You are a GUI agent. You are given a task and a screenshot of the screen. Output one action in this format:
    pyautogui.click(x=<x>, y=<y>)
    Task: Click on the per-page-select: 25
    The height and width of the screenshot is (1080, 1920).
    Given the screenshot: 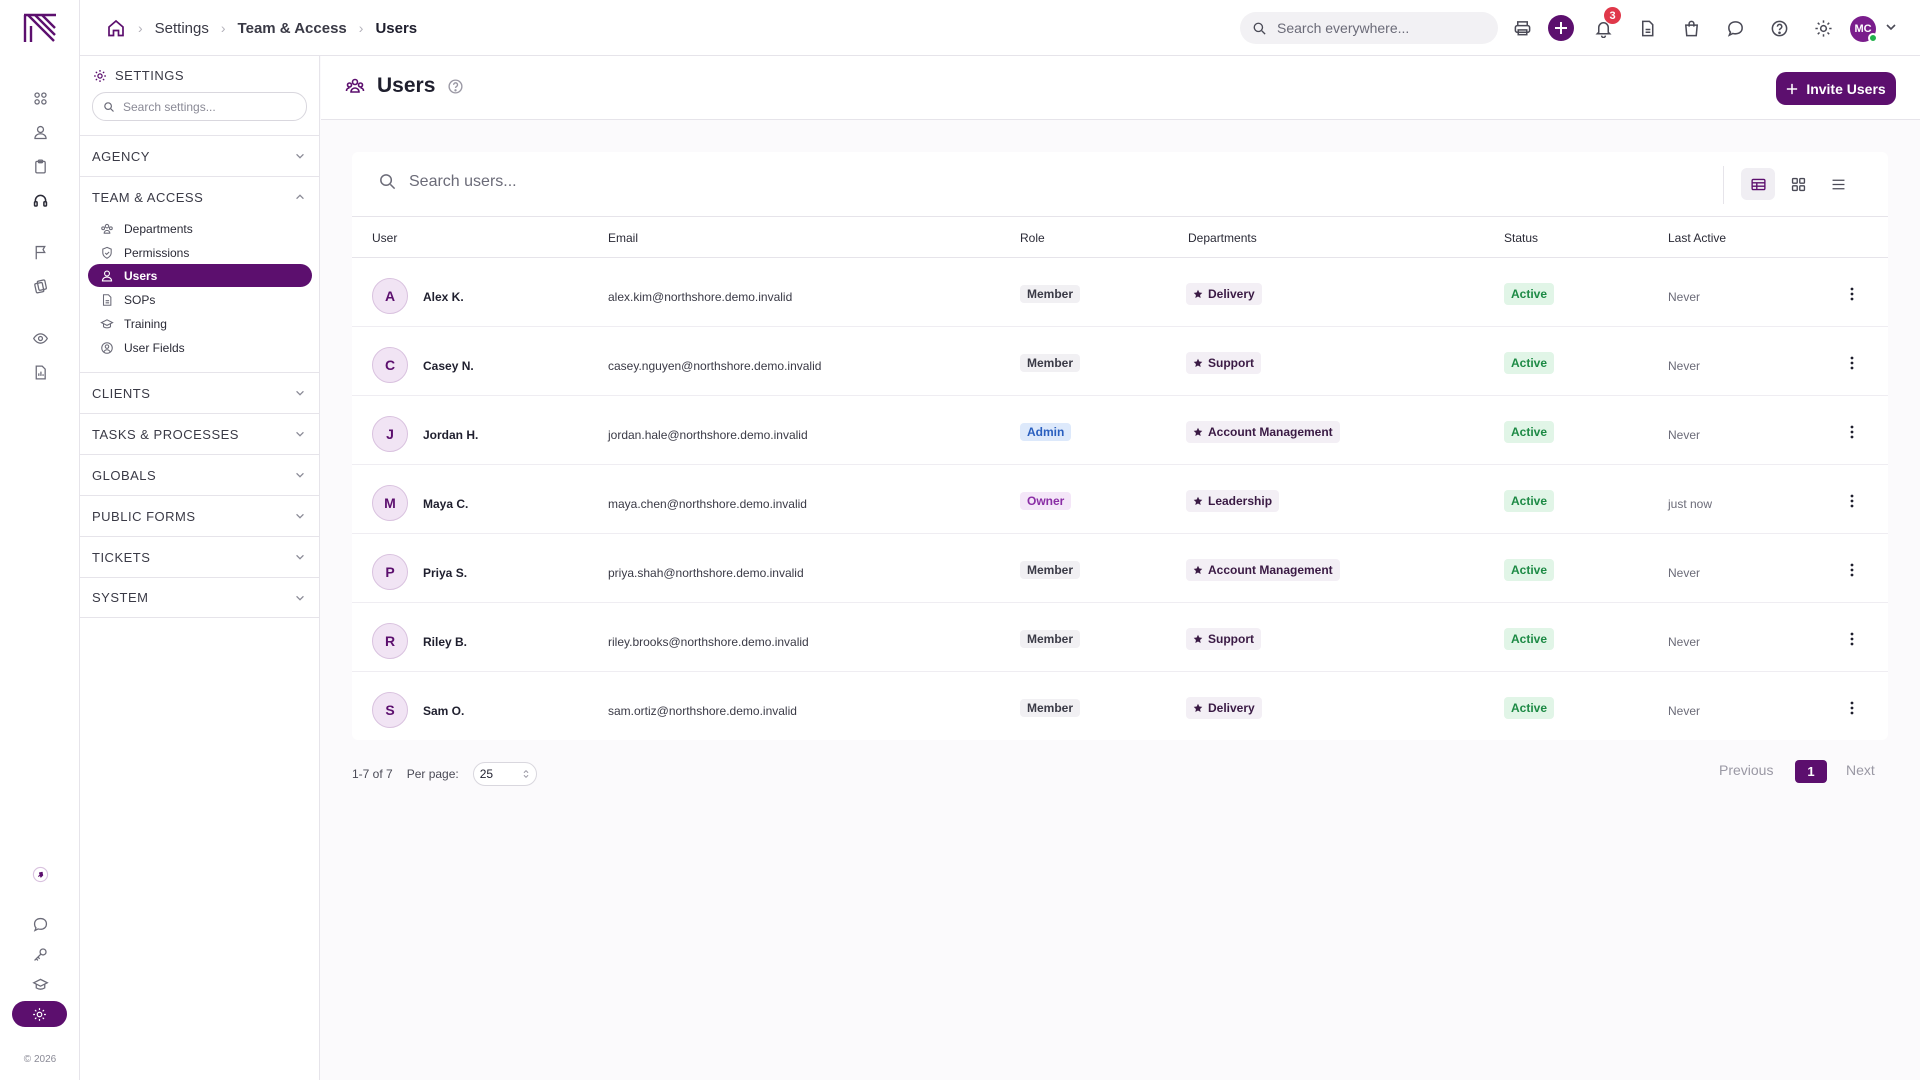 What is the action you would take?
    pyautogui.click(x=504, y=774)
    